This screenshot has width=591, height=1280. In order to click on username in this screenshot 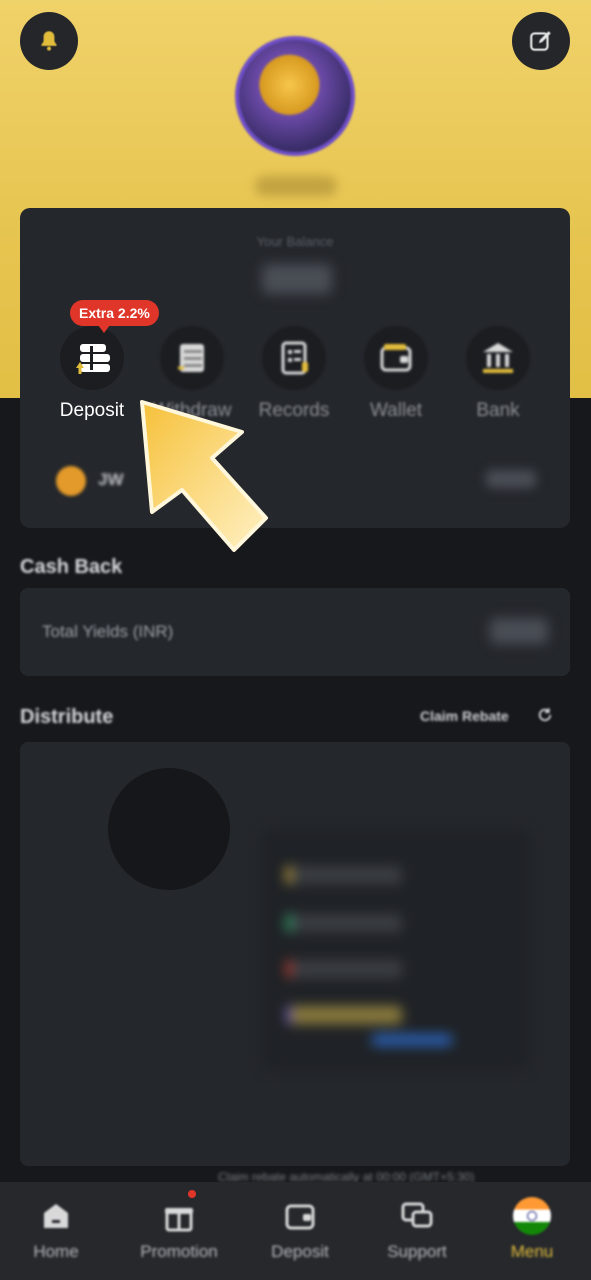, I will do `click(296, 186)`.